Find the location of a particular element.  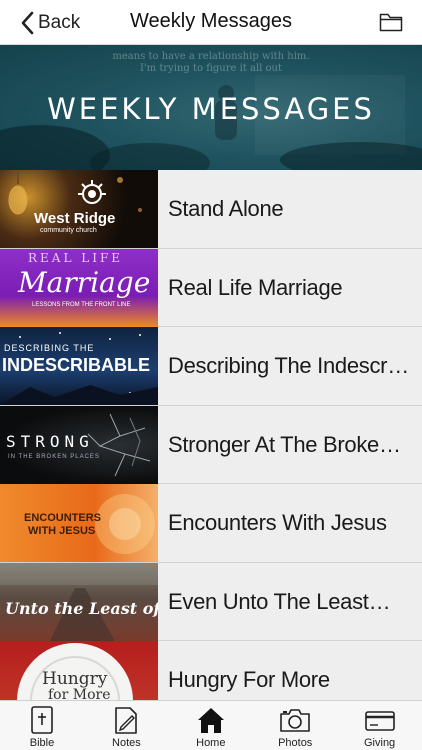

tab-label: Bible is located at coordinates (42, 743).